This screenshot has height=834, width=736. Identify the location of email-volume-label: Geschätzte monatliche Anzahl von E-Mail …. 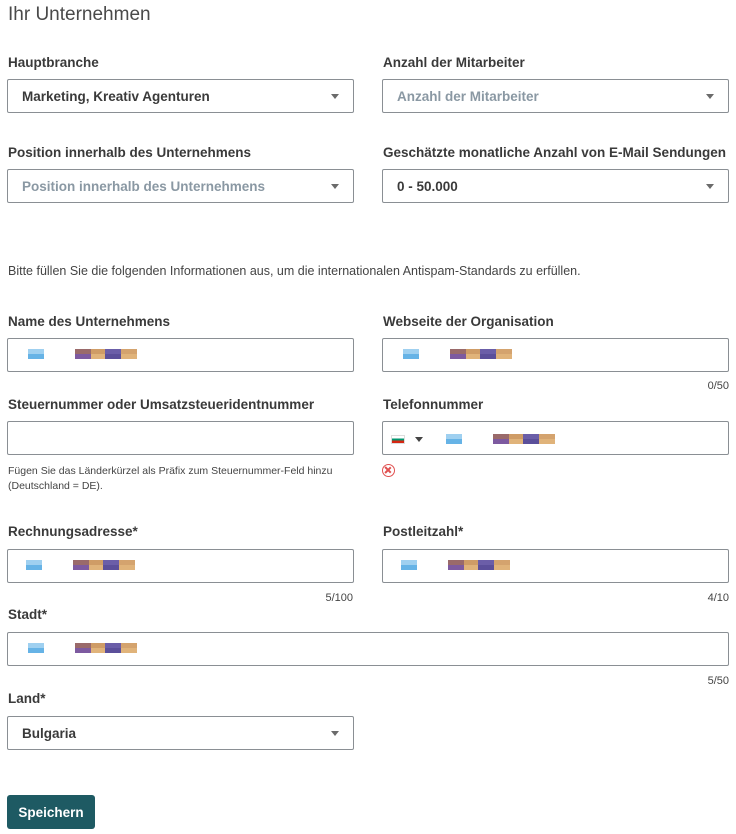
(555, 152).